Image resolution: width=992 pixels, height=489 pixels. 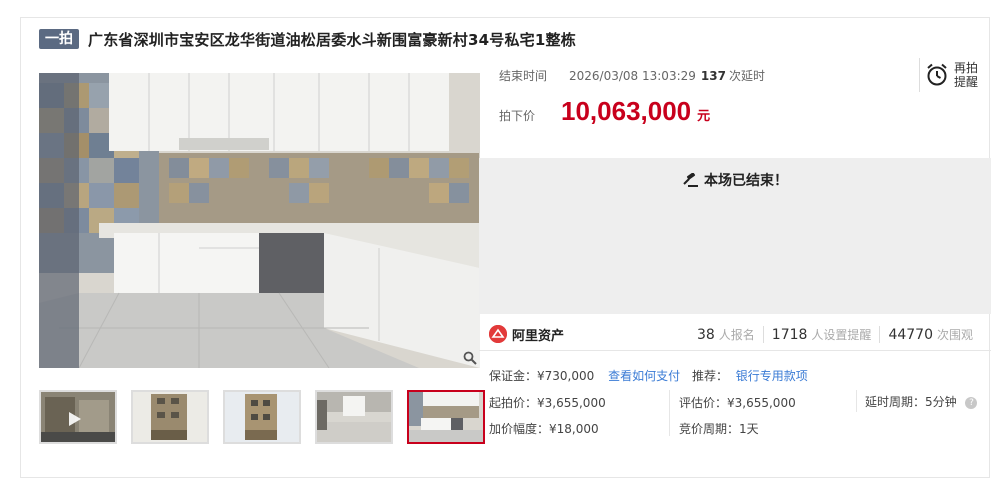 What do you see at coordinates (966, 75) in the screenshot?
I see `remind-label: 再拍提醒` at bounding box center [966, 75].